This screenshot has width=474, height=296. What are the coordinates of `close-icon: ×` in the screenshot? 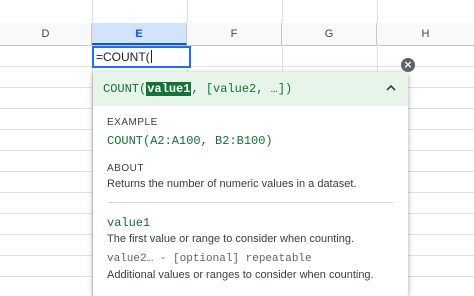 It's located at (408, 65).